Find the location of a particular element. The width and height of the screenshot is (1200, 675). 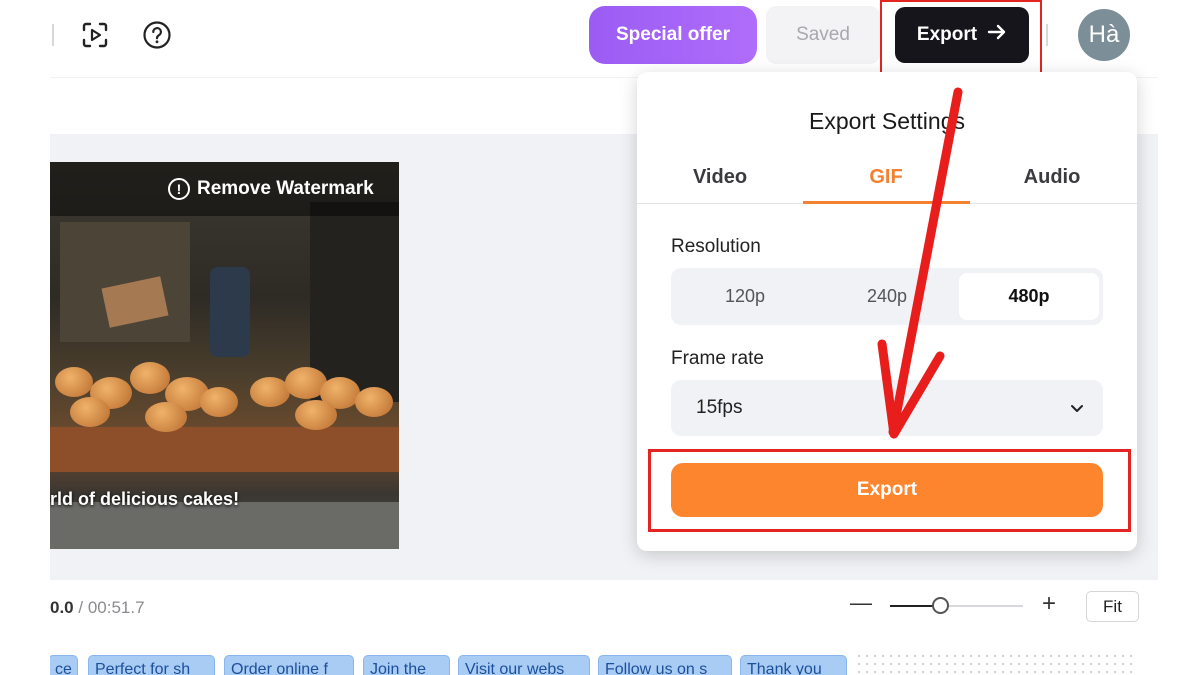

zoom-out-icon: — is located at coordinates (861, 605).